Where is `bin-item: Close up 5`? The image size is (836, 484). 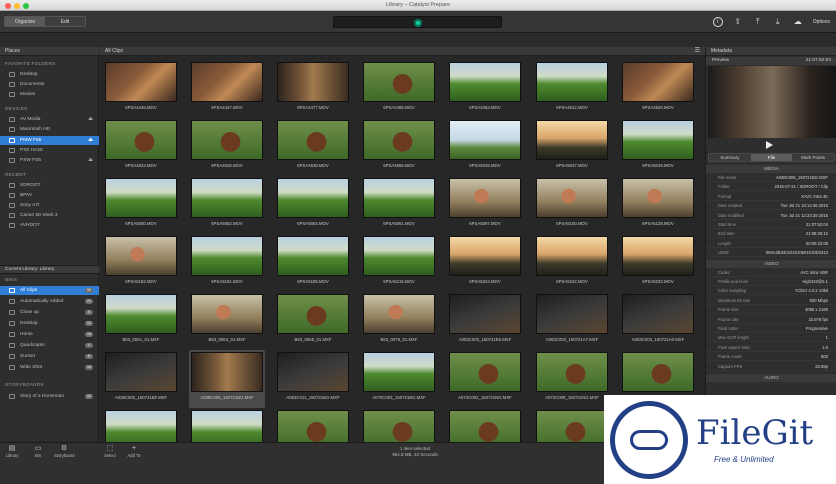
bin-item: Close up 5 is located at coordinates (49, 312).